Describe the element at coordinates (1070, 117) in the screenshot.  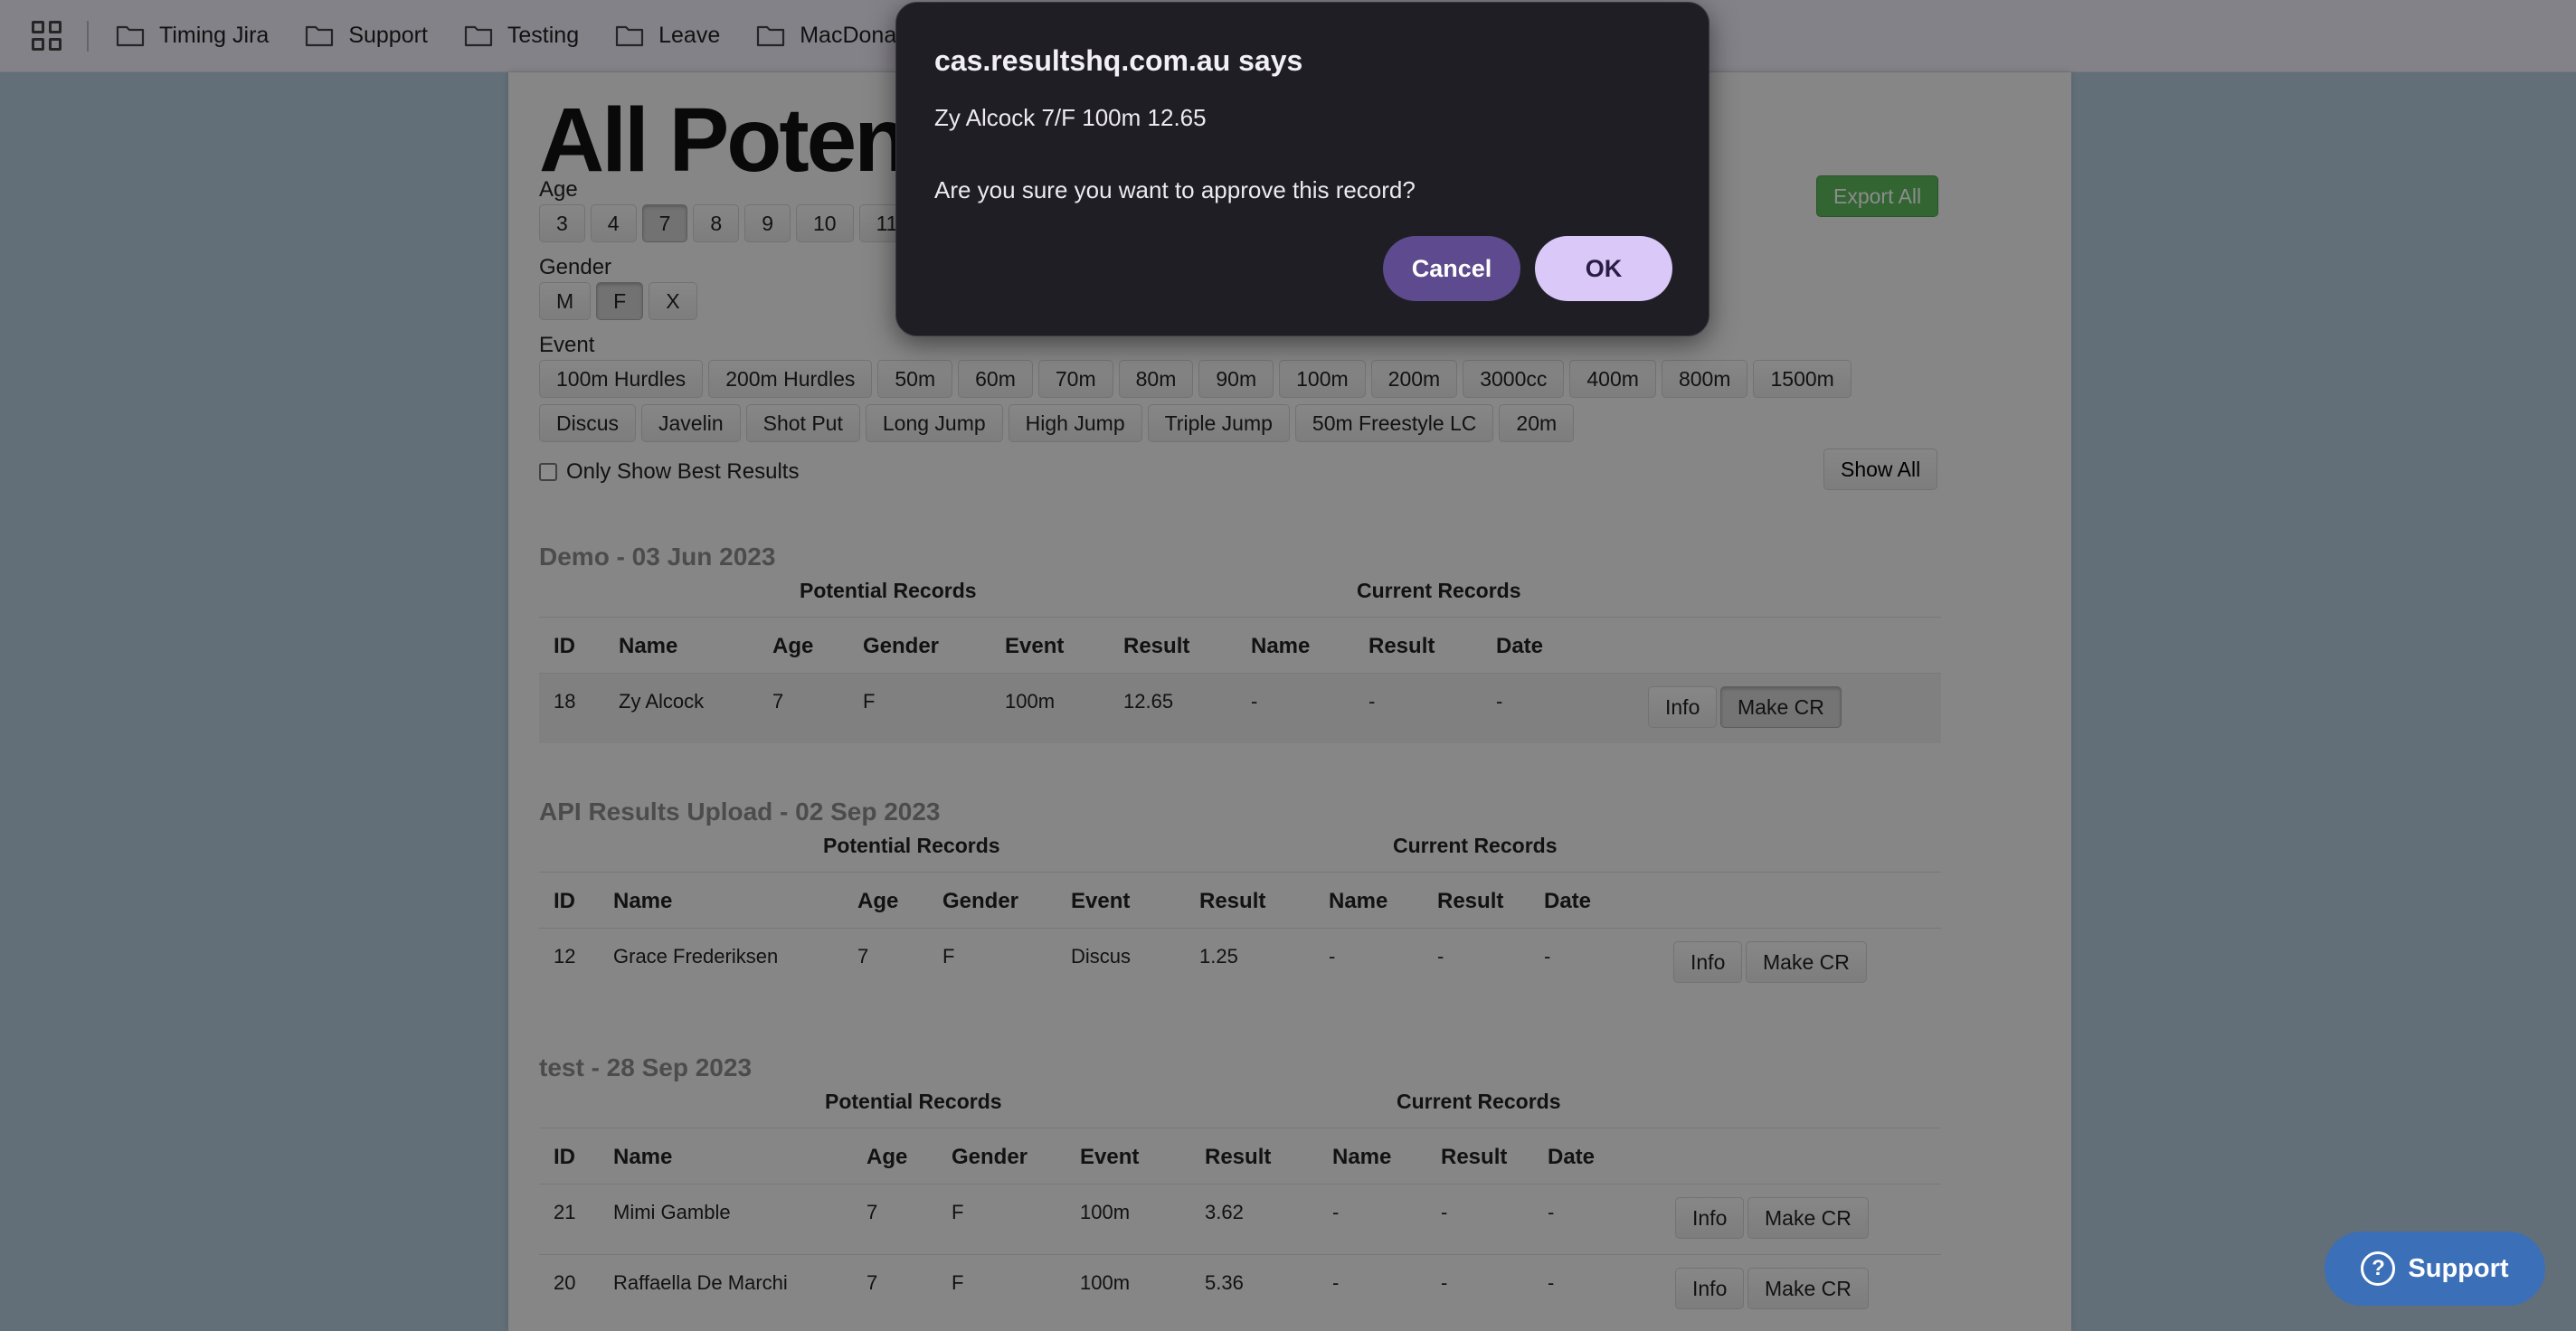
I see `dialog-message: Zy Alcock 7/F 100m 12.65` at that location.